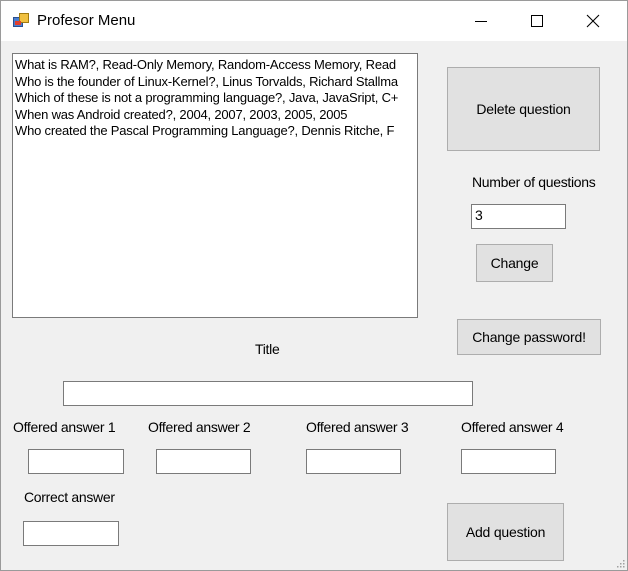 The image size is (628, 571). What do you see at coordinates (21, 21) in the screenshot?
I see `app-window-icon` at bounding box center [21, 21].